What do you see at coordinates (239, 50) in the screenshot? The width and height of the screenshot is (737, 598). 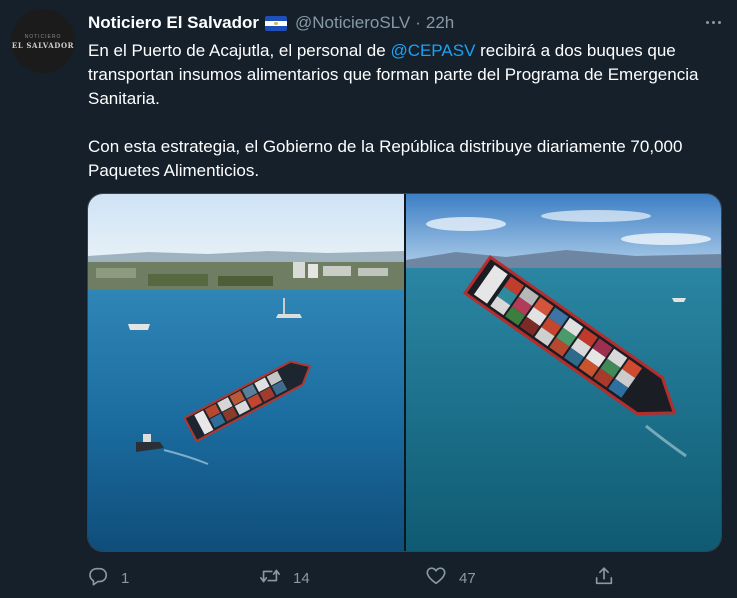 I see `text-p1-before: En el Puerto de Acajutla, el personal de` at bounding box center [239, 50].